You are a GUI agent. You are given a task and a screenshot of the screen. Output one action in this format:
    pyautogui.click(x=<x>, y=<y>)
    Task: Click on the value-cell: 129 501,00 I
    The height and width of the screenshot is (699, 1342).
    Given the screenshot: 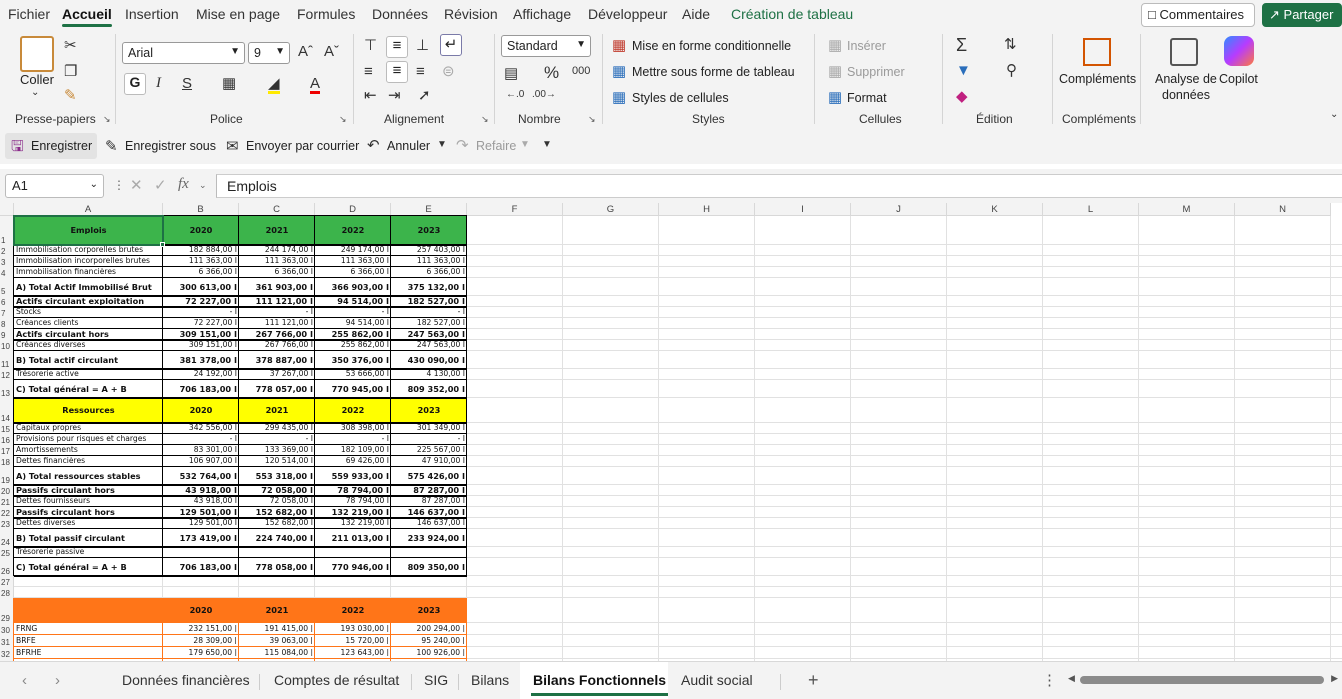 What is the action you would take?
    pyautogui.click(x=201, y=523)
    